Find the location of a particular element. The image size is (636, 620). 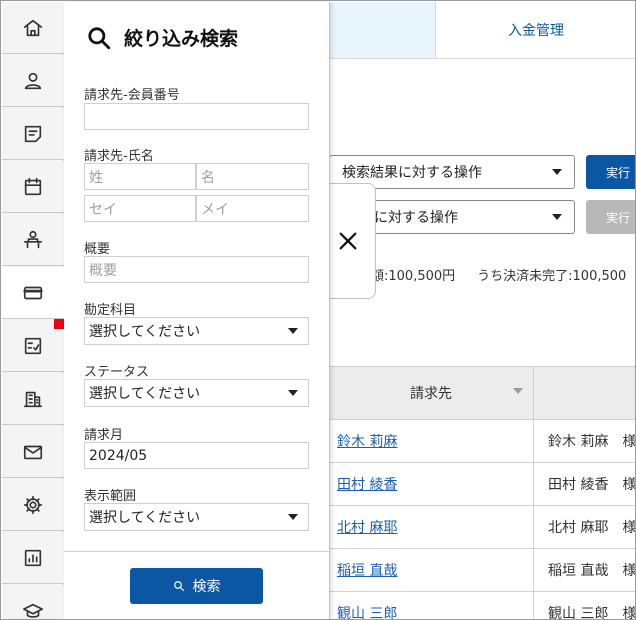

column-header-label: 請求先 is located at coordinates (431, 394).